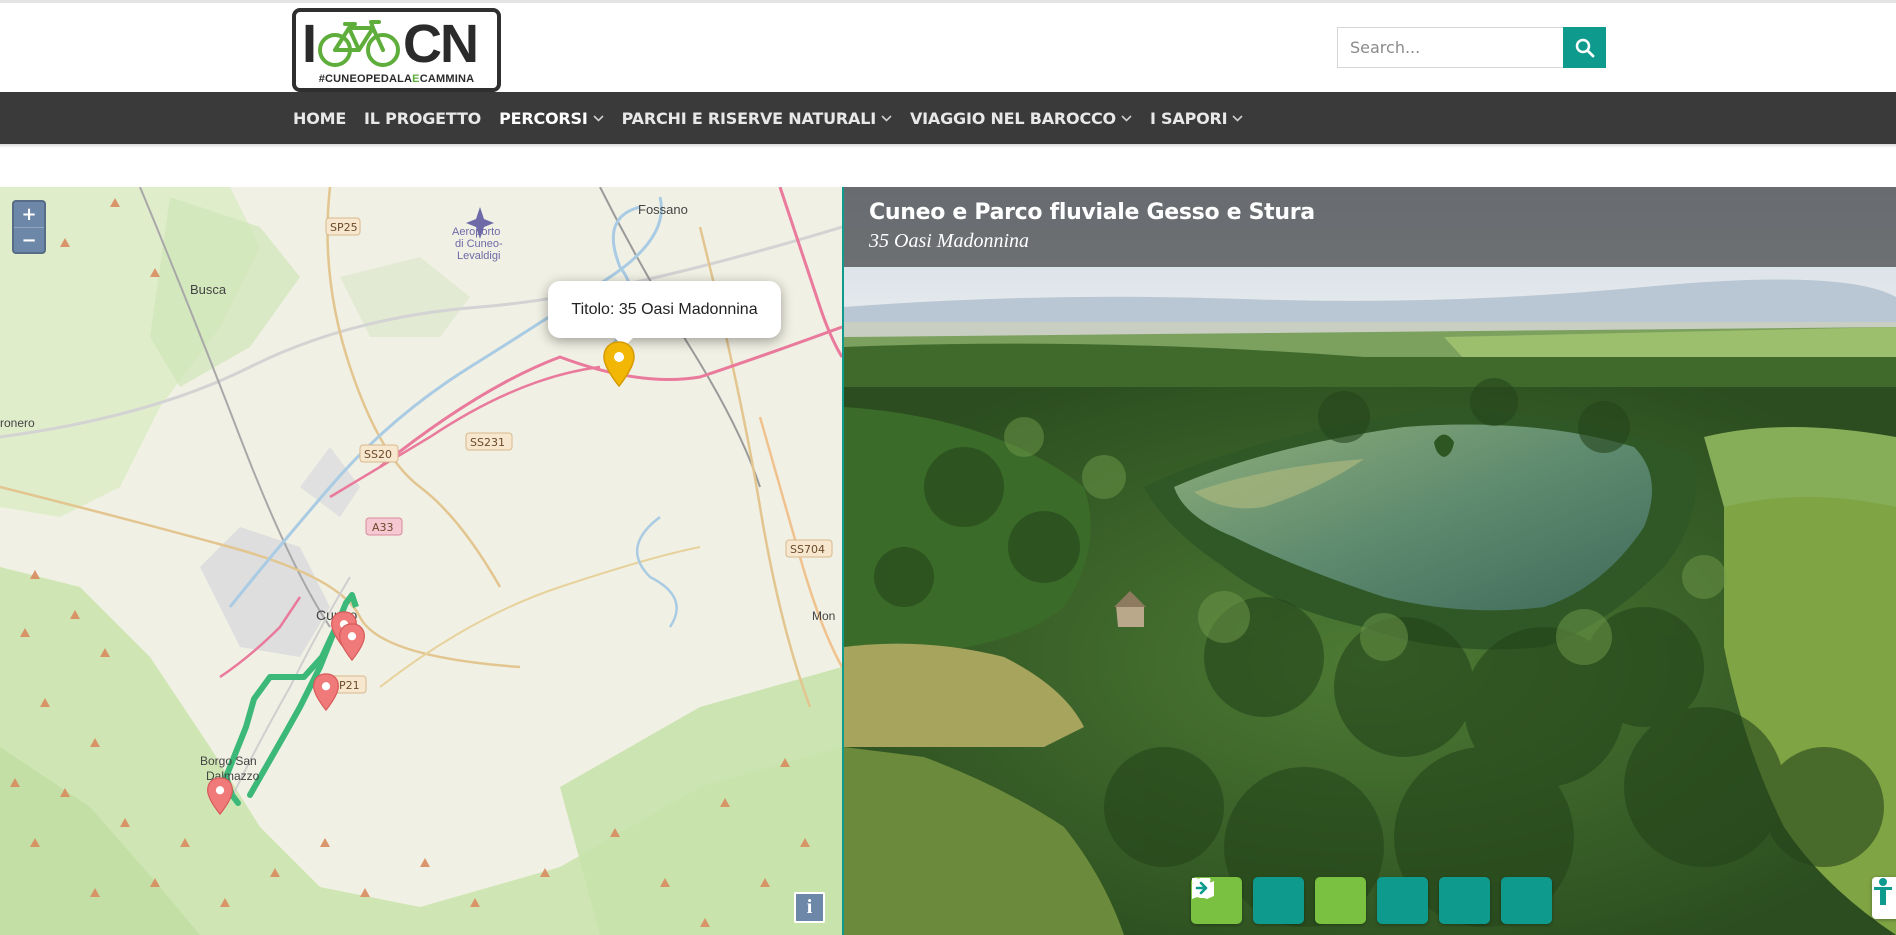  Describe the element at coordinates (949, 241) in the screenshot. I see `panorama-subtitle: 35 Oasi Madonnina` at that location.